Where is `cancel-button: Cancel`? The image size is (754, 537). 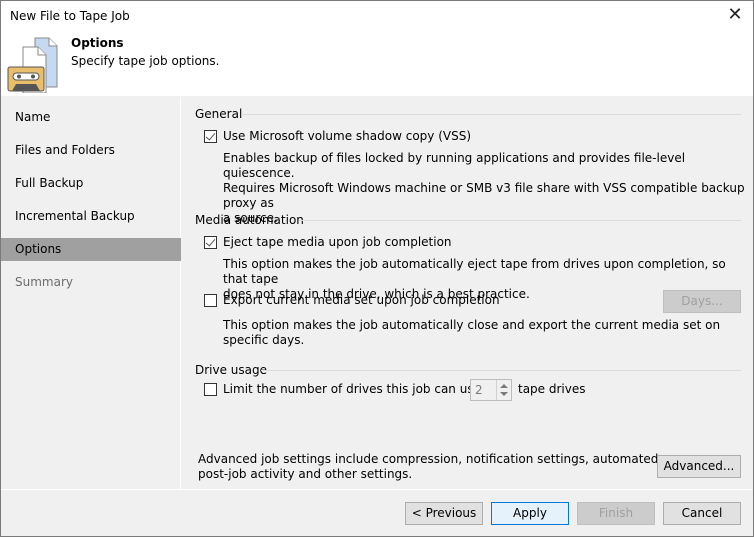
cancel-button: Cancel is located at coordinates (702, 513).